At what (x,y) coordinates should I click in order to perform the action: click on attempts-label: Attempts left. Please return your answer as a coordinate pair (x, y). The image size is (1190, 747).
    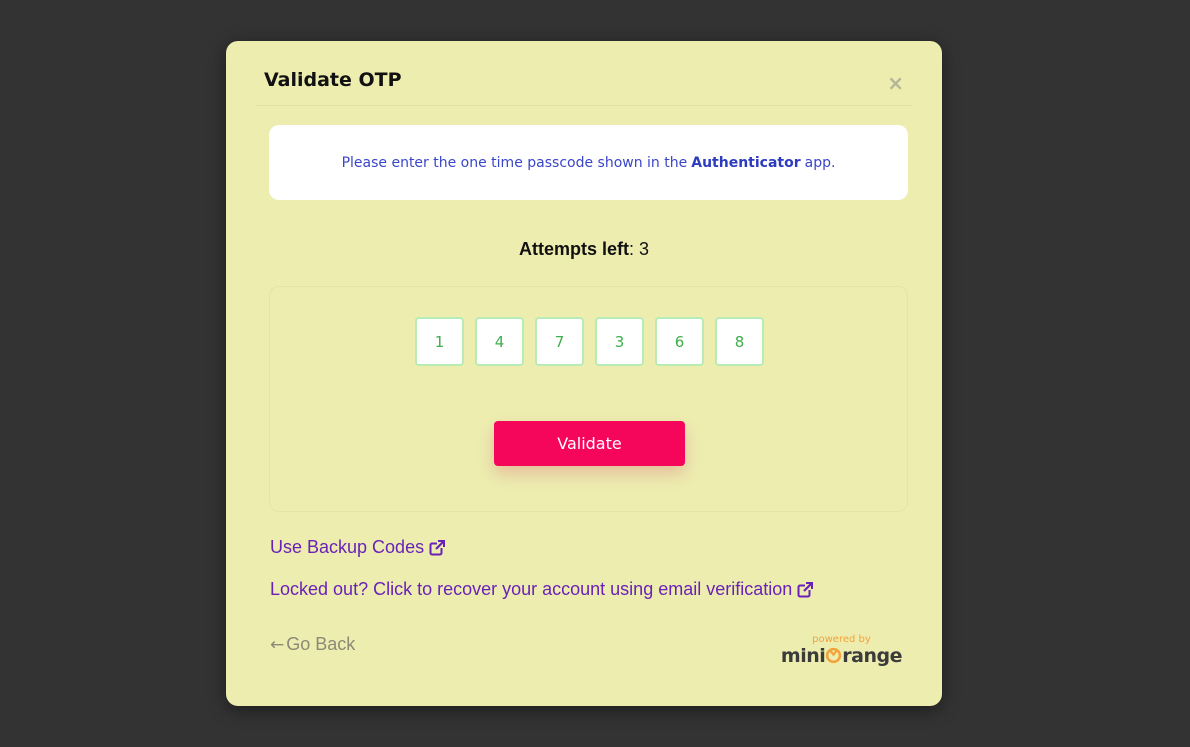
    Looking at the image, I should click on (573, 249).